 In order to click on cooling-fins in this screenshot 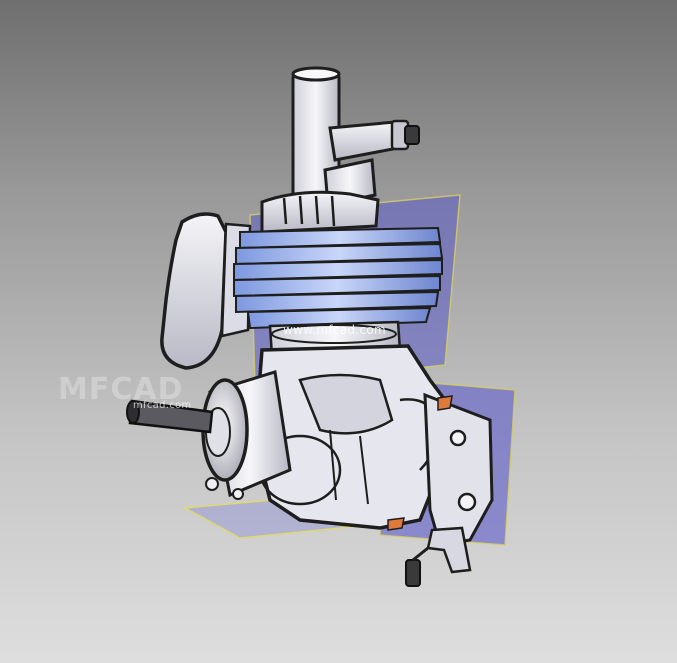, I will do `click(338, 278)`.